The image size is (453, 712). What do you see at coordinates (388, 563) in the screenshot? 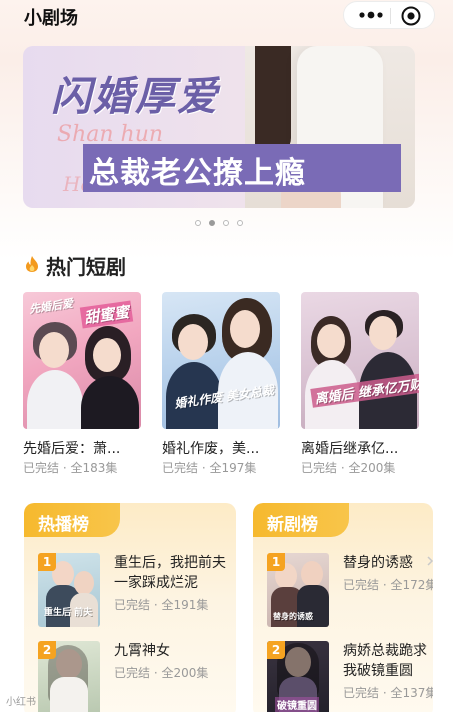
I see `rank-title: 替身的诱惑` at bounding box center [388, 563].